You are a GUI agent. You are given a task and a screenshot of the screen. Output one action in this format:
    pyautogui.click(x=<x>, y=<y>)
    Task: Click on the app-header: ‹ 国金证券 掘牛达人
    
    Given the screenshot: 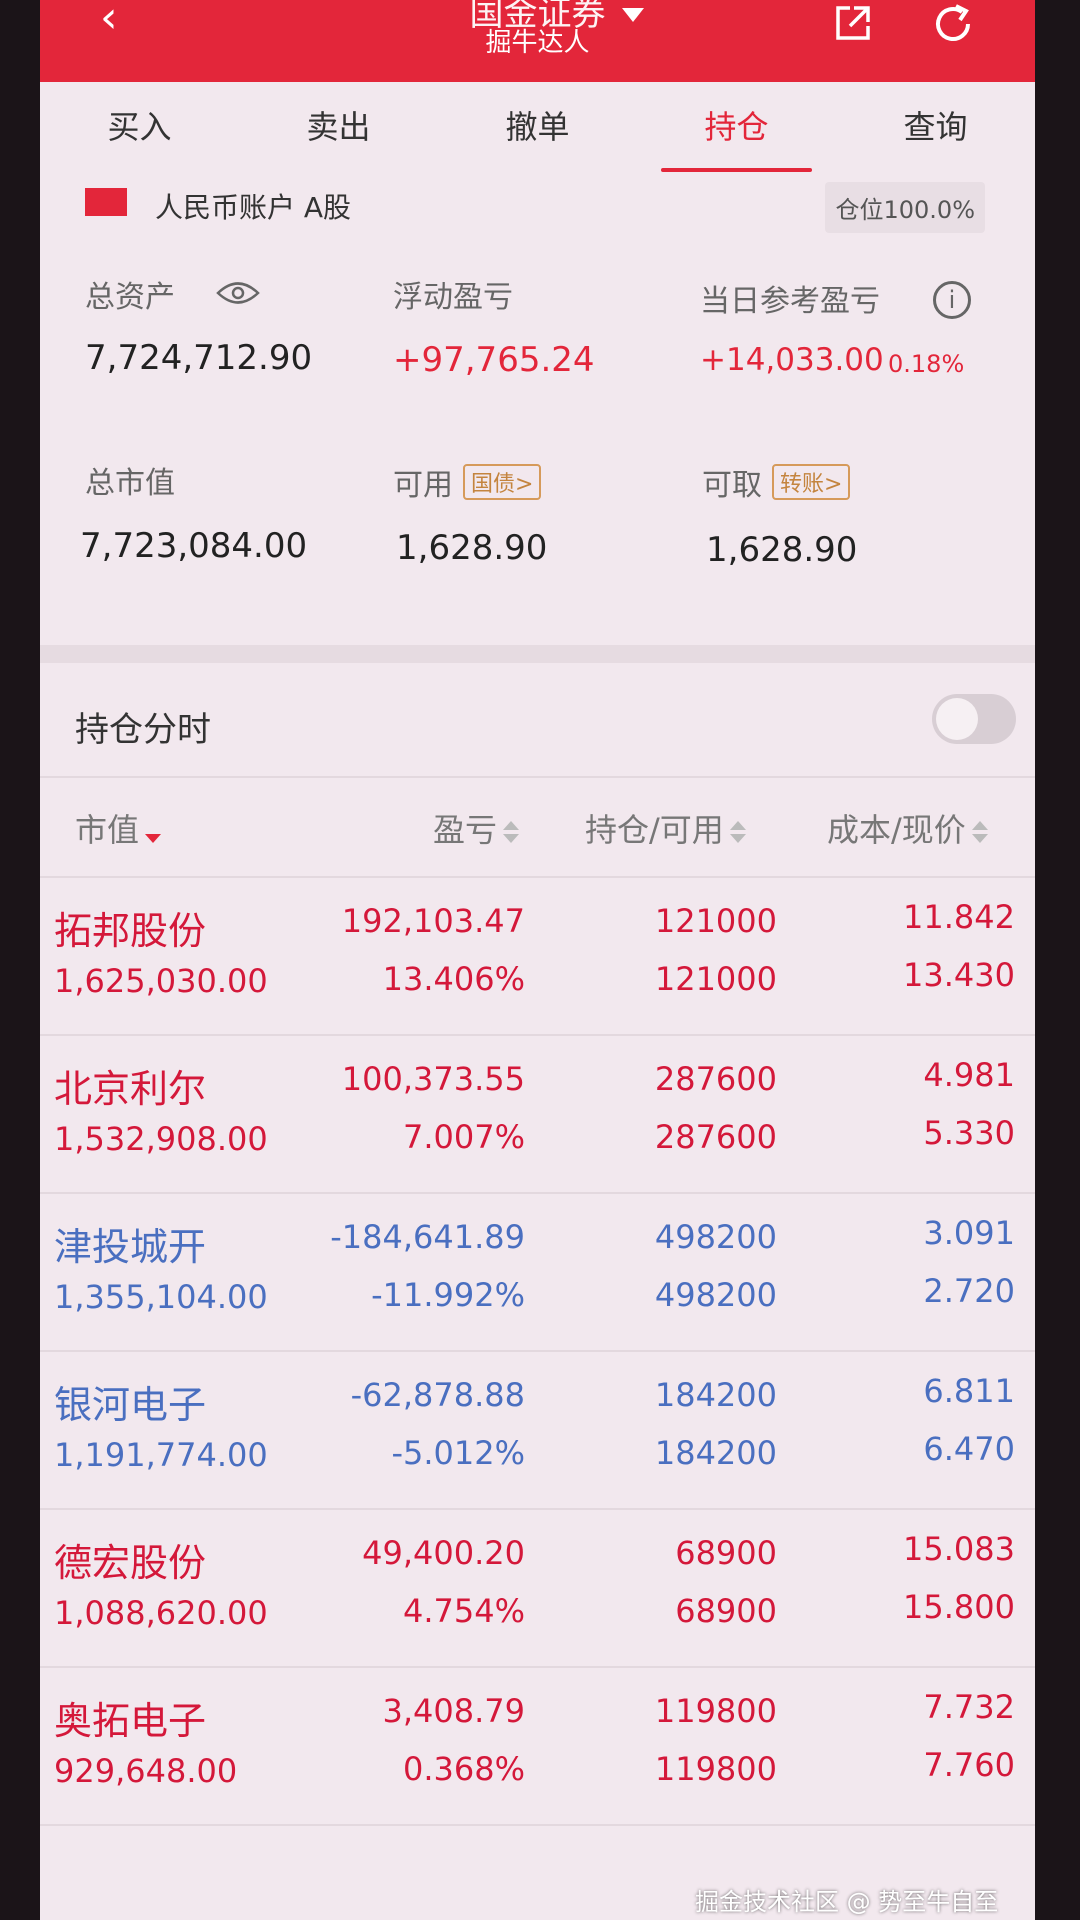 What is the action you would take?
    pyautogui.click(x=537, y=41)
    